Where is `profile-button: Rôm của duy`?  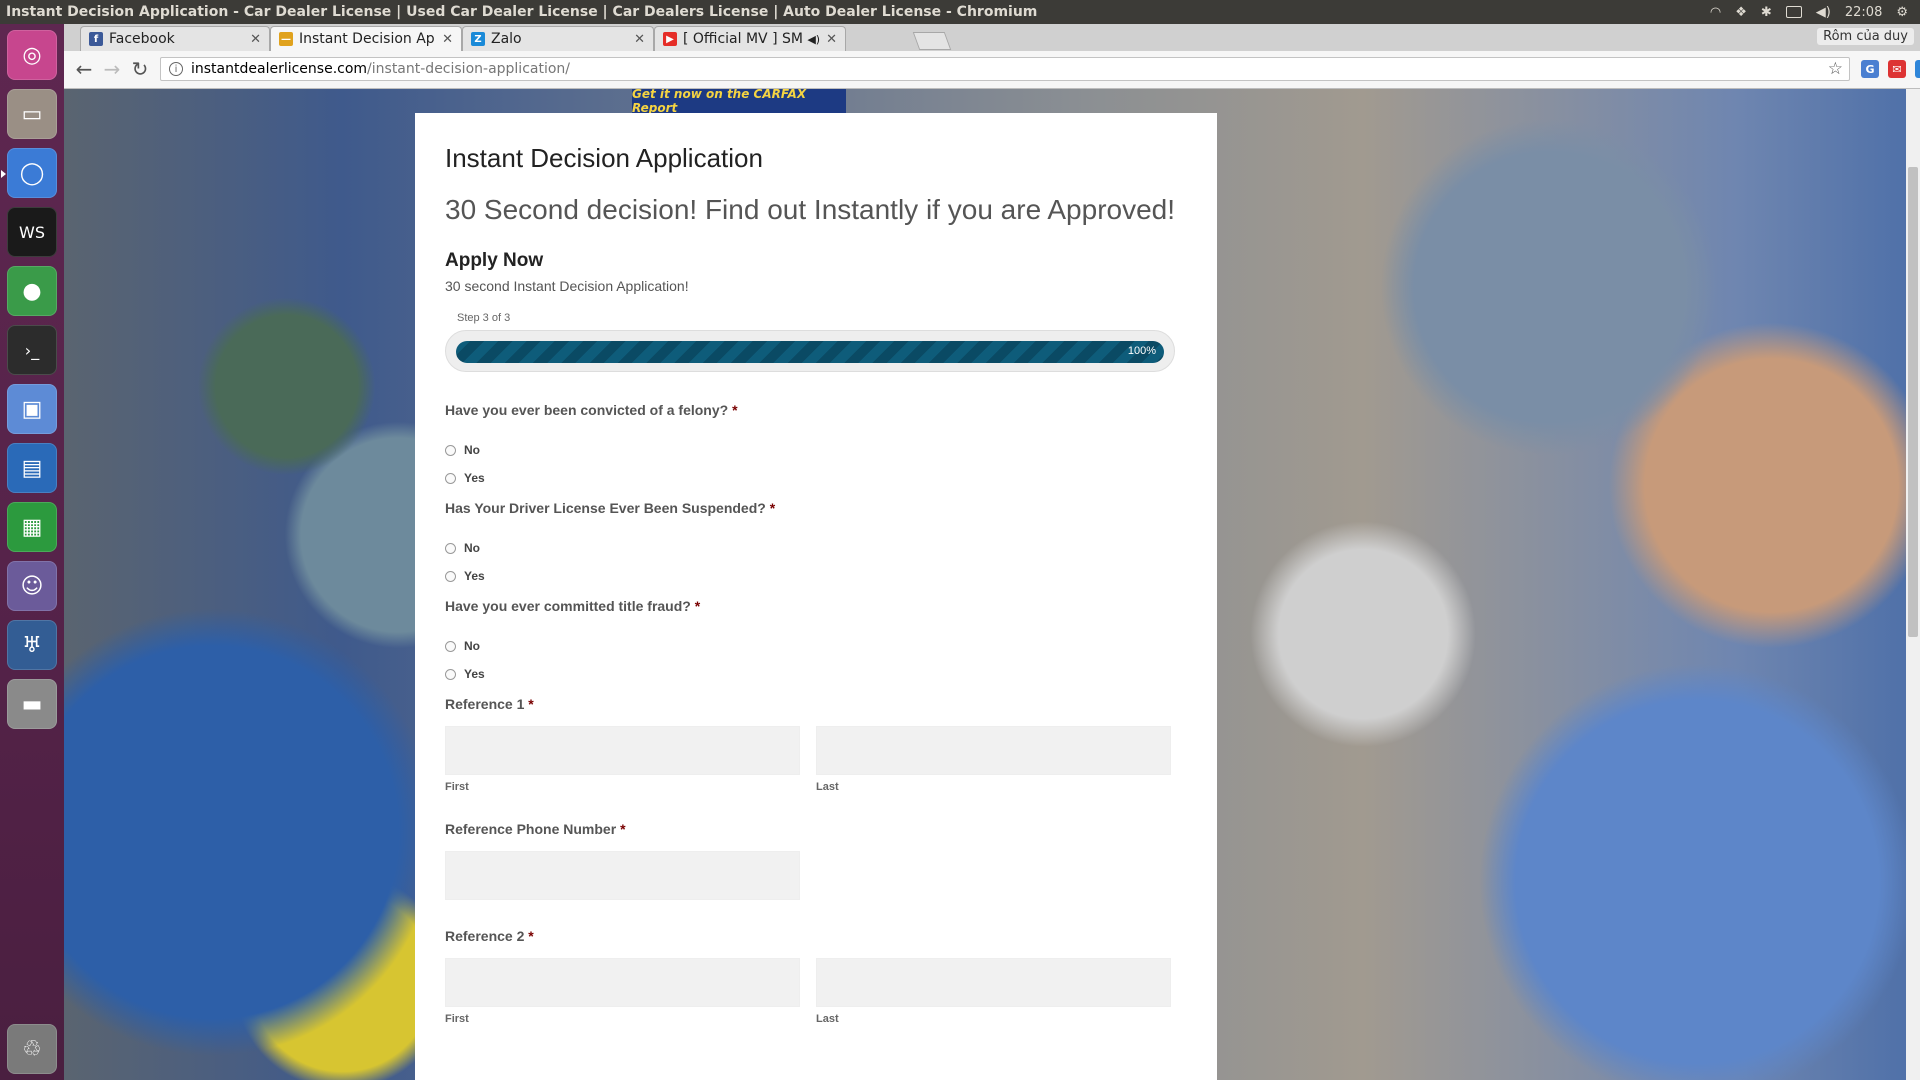 profile-button: Rôm của duy is located at coordinates (1865, 36).